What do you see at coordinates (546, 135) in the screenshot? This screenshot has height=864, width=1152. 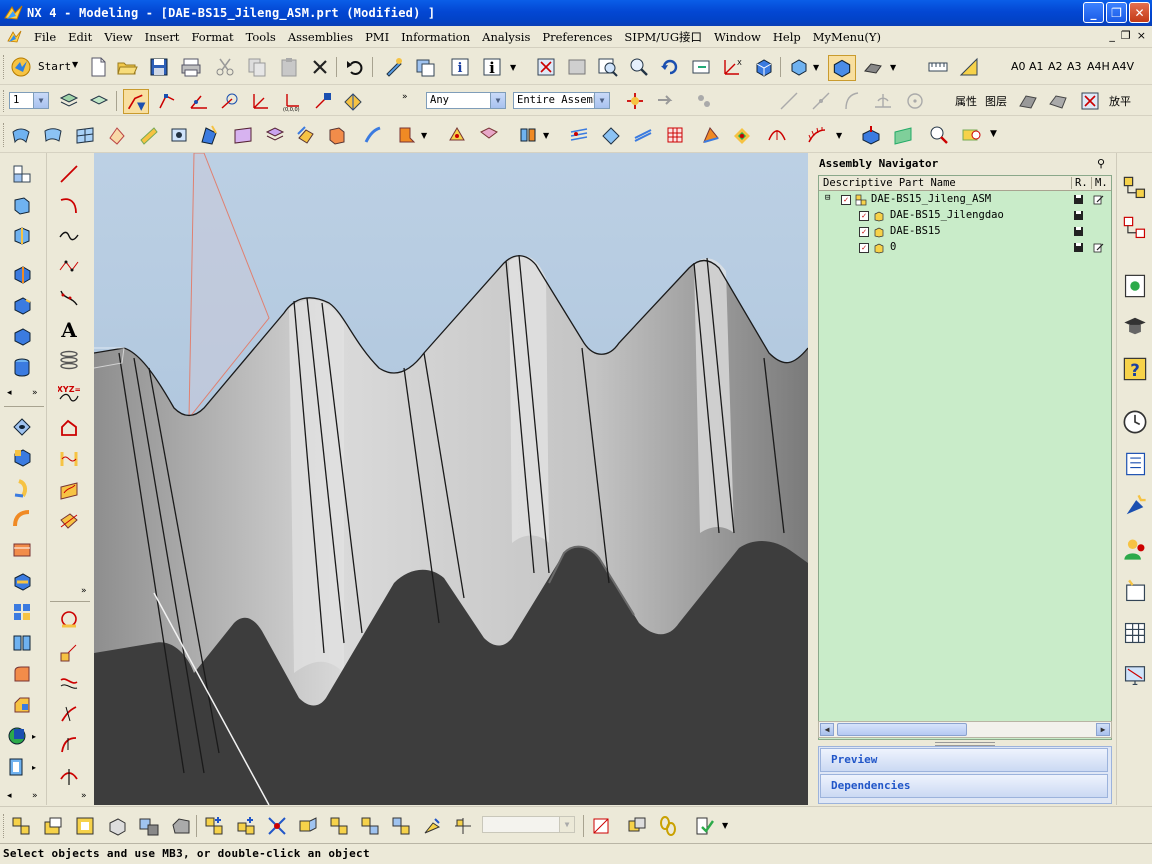 I see `trim-dropdown-icon: ▼` at bounding box center [546, 135].